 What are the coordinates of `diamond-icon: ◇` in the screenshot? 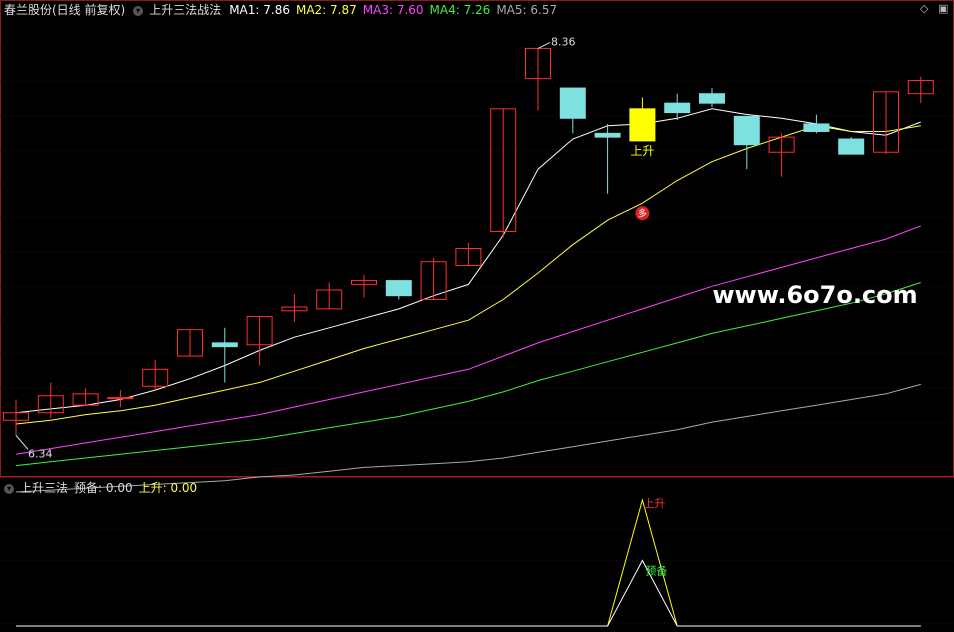 It's located at (924, 8).